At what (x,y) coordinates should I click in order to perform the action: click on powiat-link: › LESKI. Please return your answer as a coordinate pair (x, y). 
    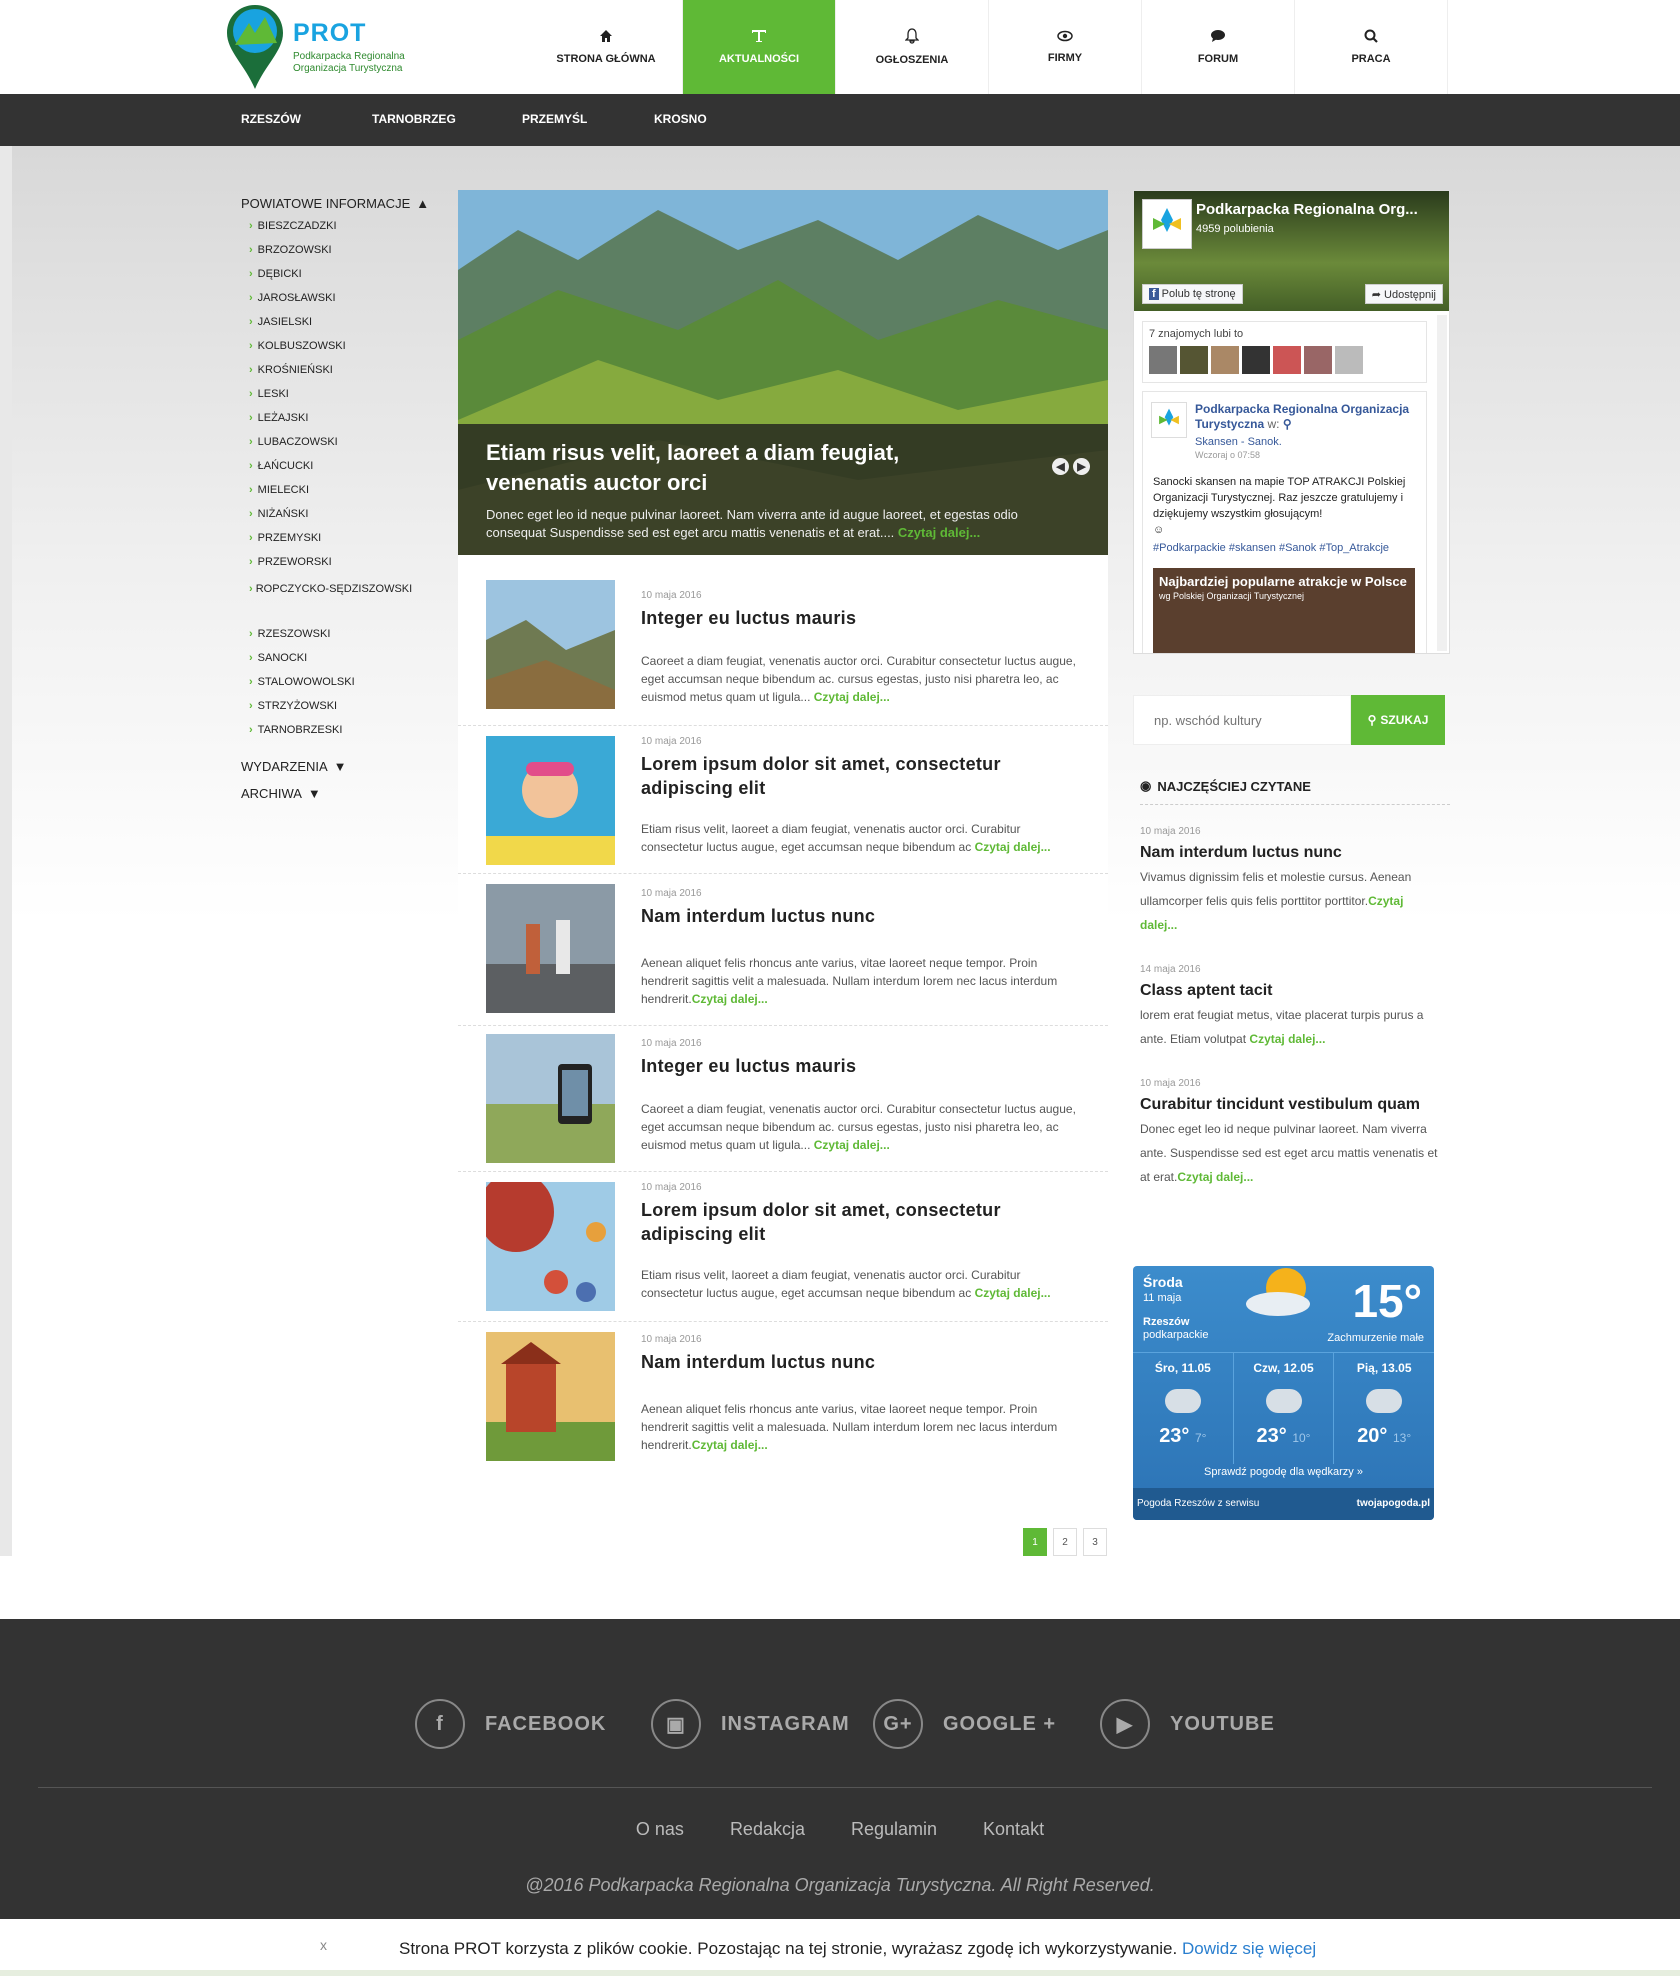
    Looking at the image, I should click on (345, 397).